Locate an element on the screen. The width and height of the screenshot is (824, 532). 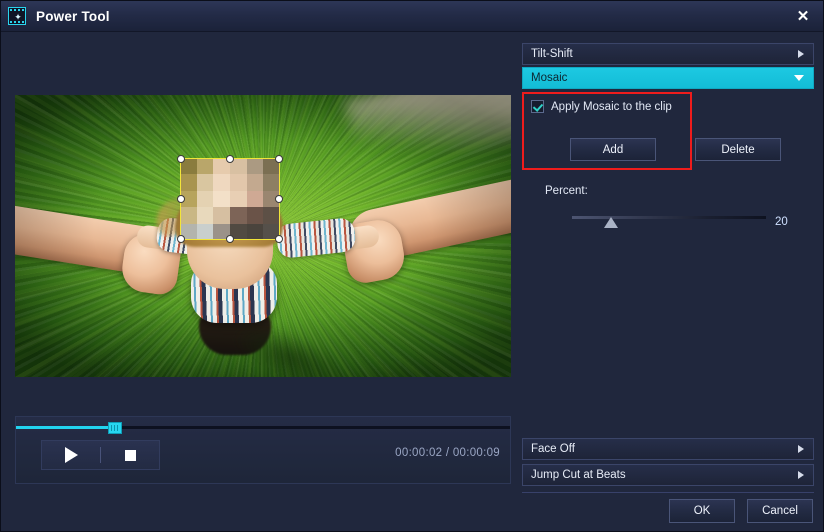
window-title: Power Tool is located at coordinates (73, 16).